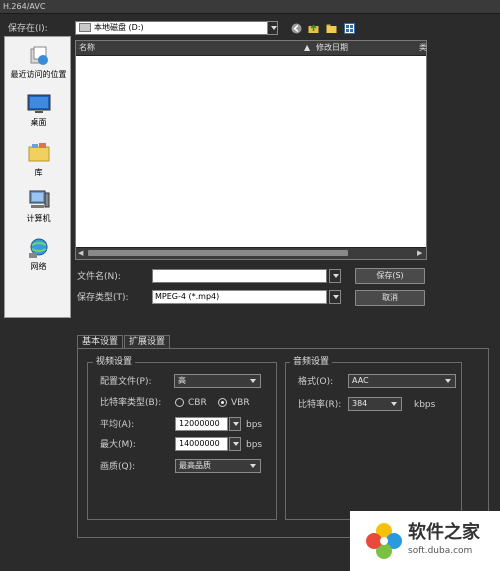 The height and width of the screenshot is (571, 500). Describe the element at coordinates (179, 402) in the screenshot. I see `cbr-radio` at that location.